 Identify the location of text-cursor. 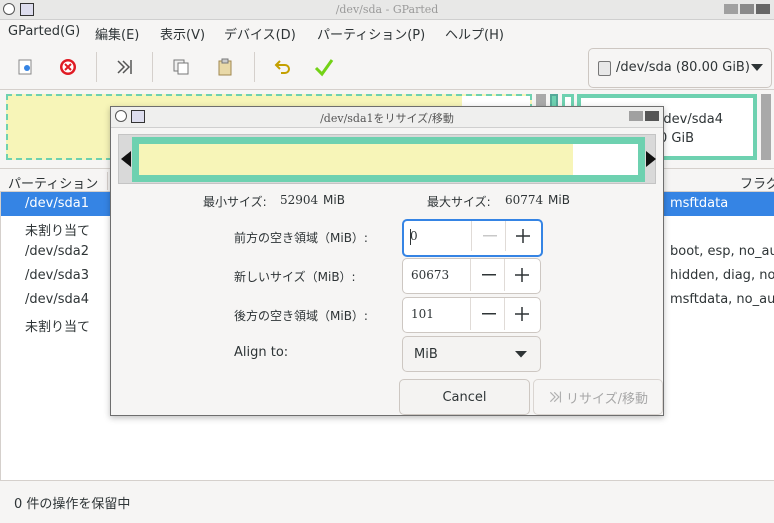
(410, 237).